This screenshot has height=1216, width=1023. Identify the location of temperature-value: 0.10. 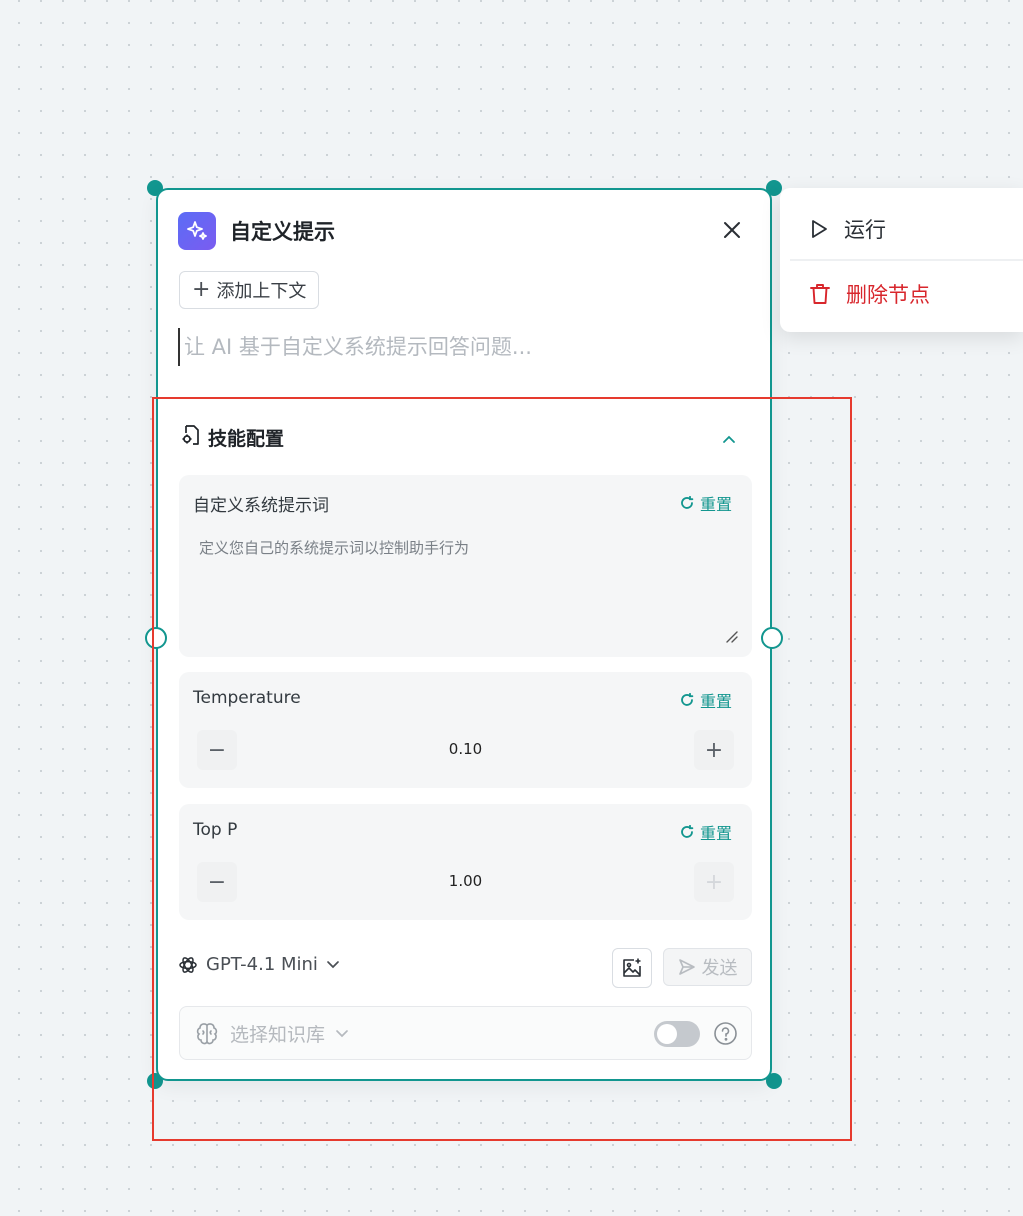
(465, 749).